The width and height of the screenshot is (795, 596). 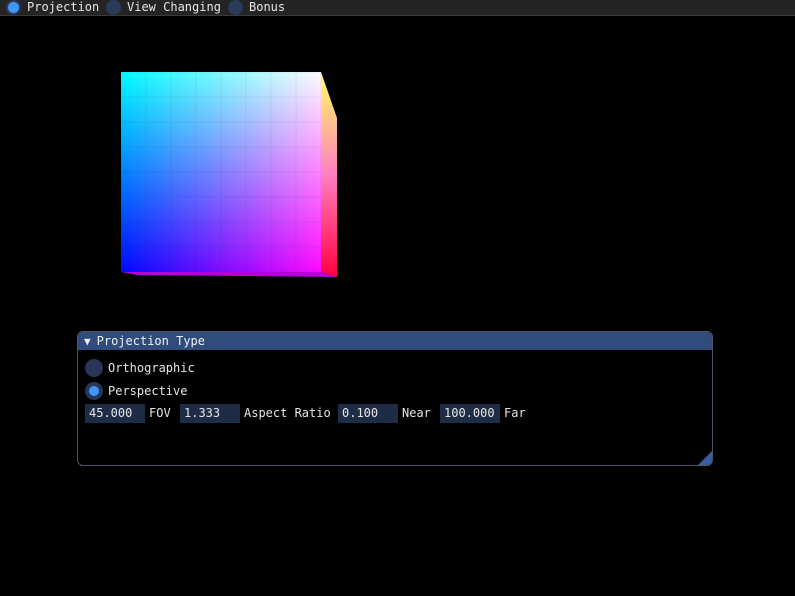 I want to click on aspect-ratio-label: Aspect Ratio, so click(x=287, y=413).